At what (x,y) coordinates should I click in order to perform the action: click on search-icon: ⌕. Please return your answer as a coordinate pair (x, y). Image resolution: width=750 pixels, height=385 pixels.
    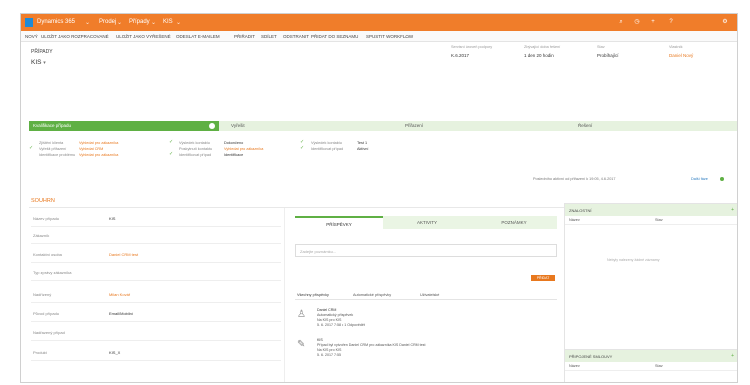
    Looking at the image, I should click on (621, 22).